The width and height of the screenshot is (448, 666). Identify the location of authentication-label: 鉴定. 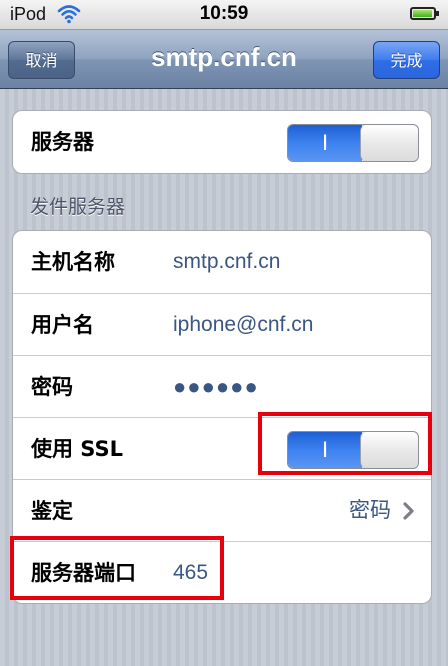
(52, 511).